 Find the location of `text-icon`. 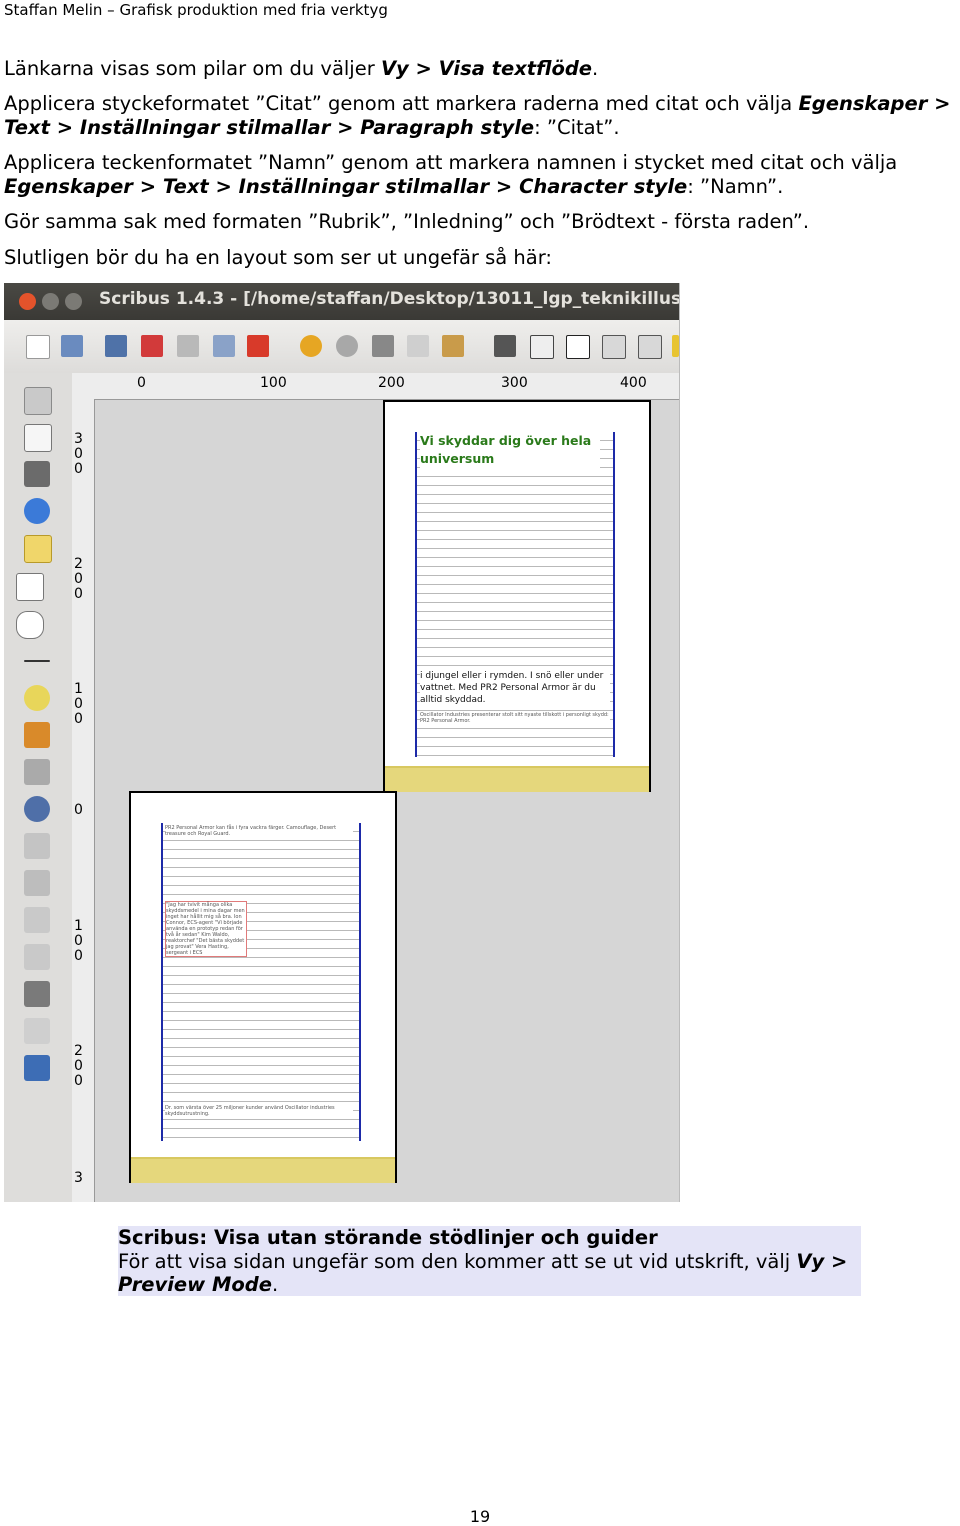

text-icon is located at coordinates (542, 347).